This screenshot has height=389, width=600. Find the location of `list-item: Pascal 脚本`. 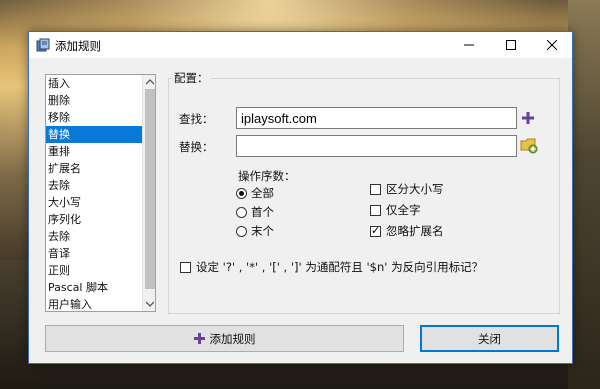

list-item: Pascal 脚本 is located at coordinates (94, 287).